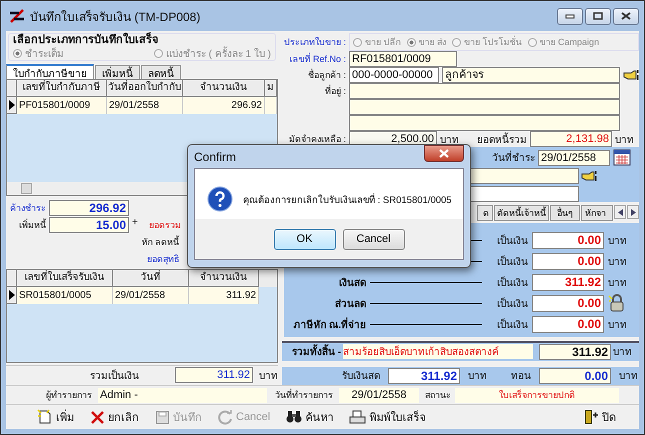 This screenshot has height=435, width=645. What do you see at coordinates (159, 241) in the screenshot?
I see `field-label: หัก ลดหนี้` at bounding box center [159, 241].